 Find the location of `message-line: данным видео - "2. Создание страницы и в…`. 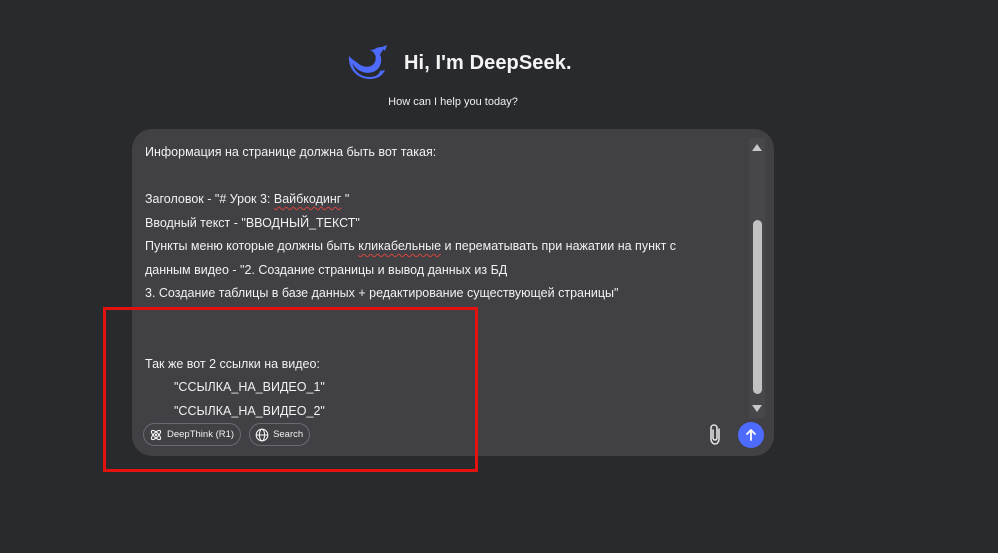

message-line: данным видео - "2. Создание страницы и в… is located at coordinates (326, 269).